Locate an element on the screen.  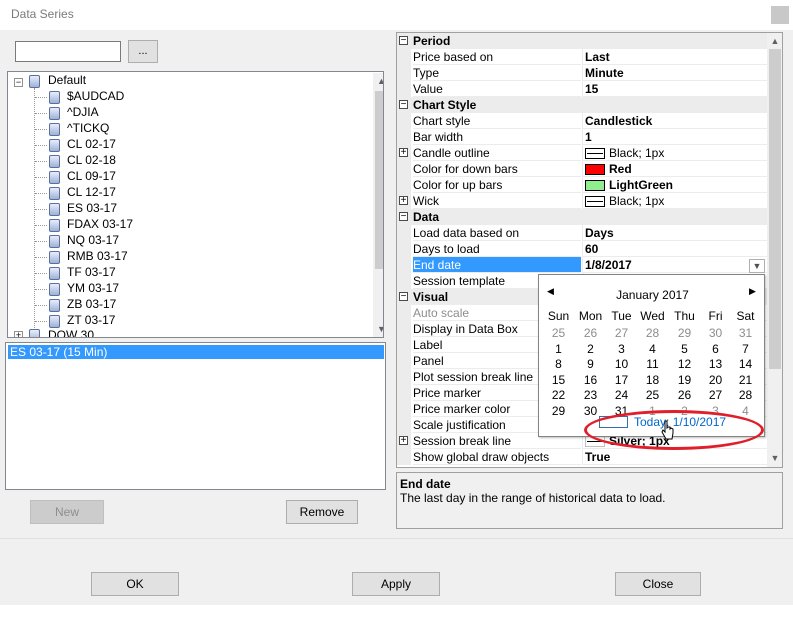
tree-item: $AUDCAD is located at coordinates (95, 96).